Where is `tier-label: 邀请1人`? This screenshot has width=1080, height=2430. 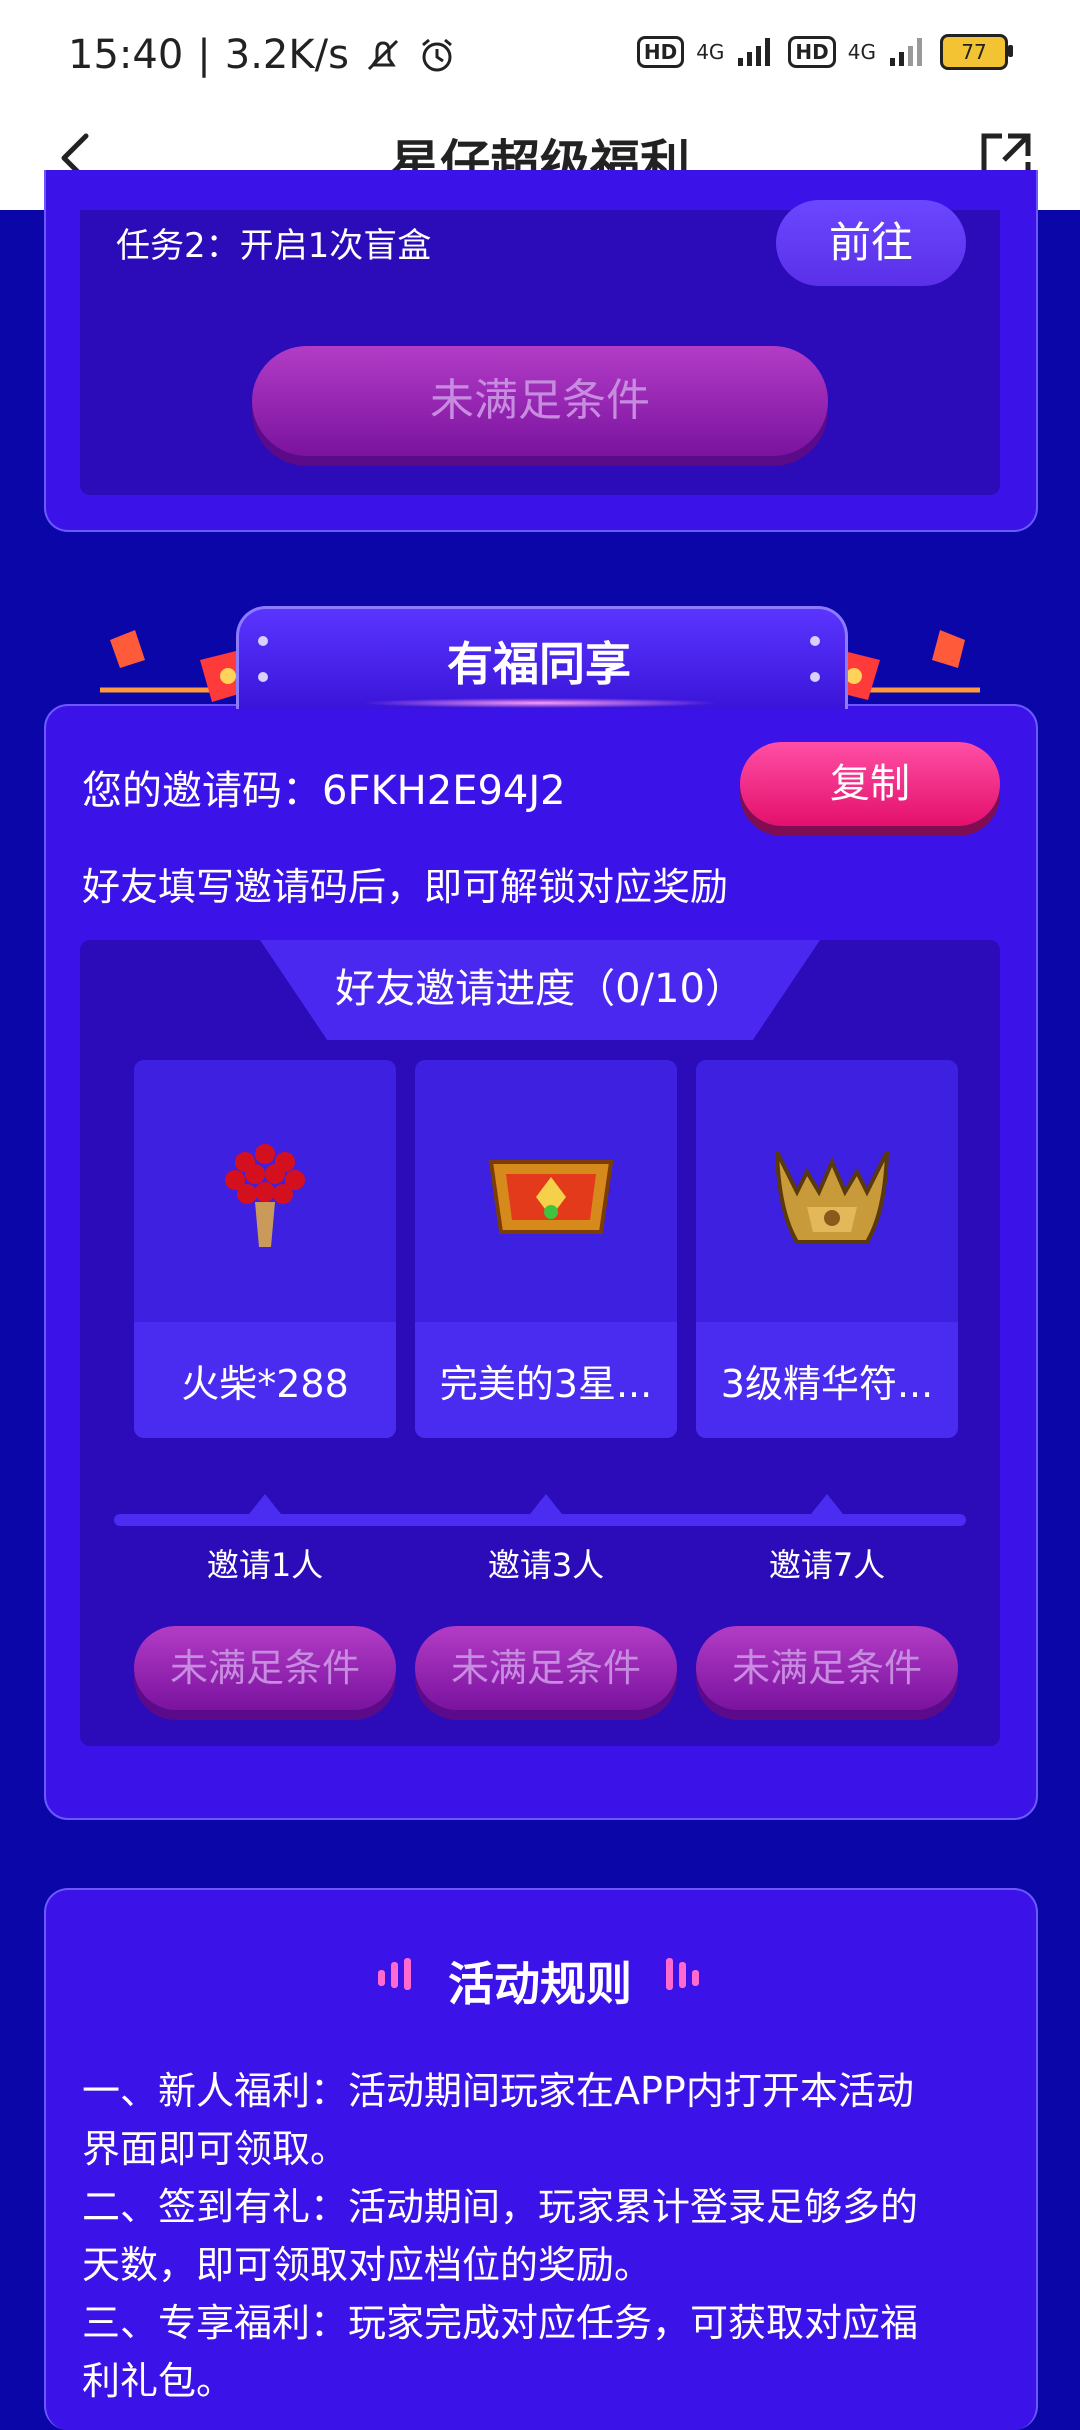
tier-label: 邀请1人 is located at coordinates (265, 1565).